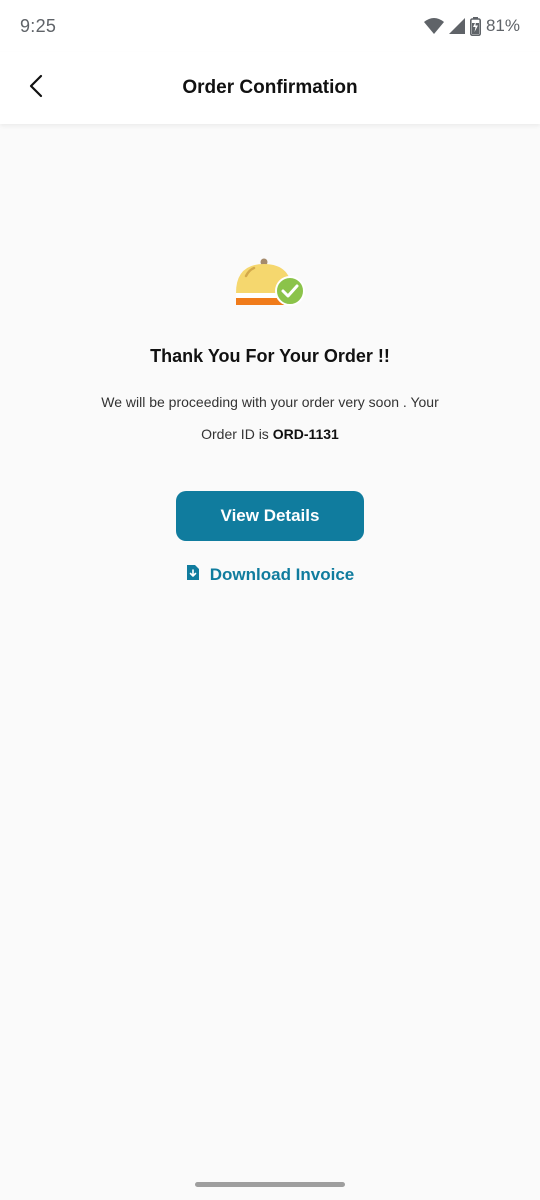 The height and width of the screenshot is (1200, 540). I want to click on status-time: 9:25, so click(38, 26).